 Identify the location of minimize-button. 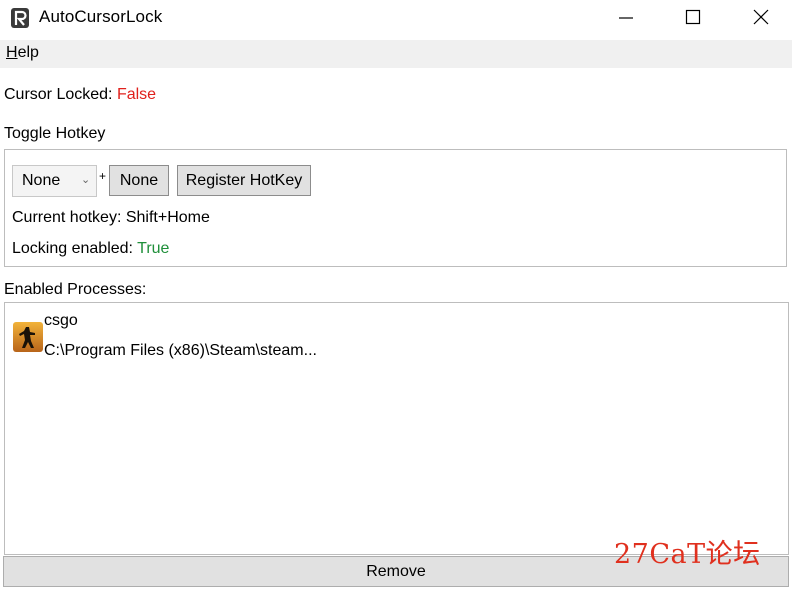
(626, 17).